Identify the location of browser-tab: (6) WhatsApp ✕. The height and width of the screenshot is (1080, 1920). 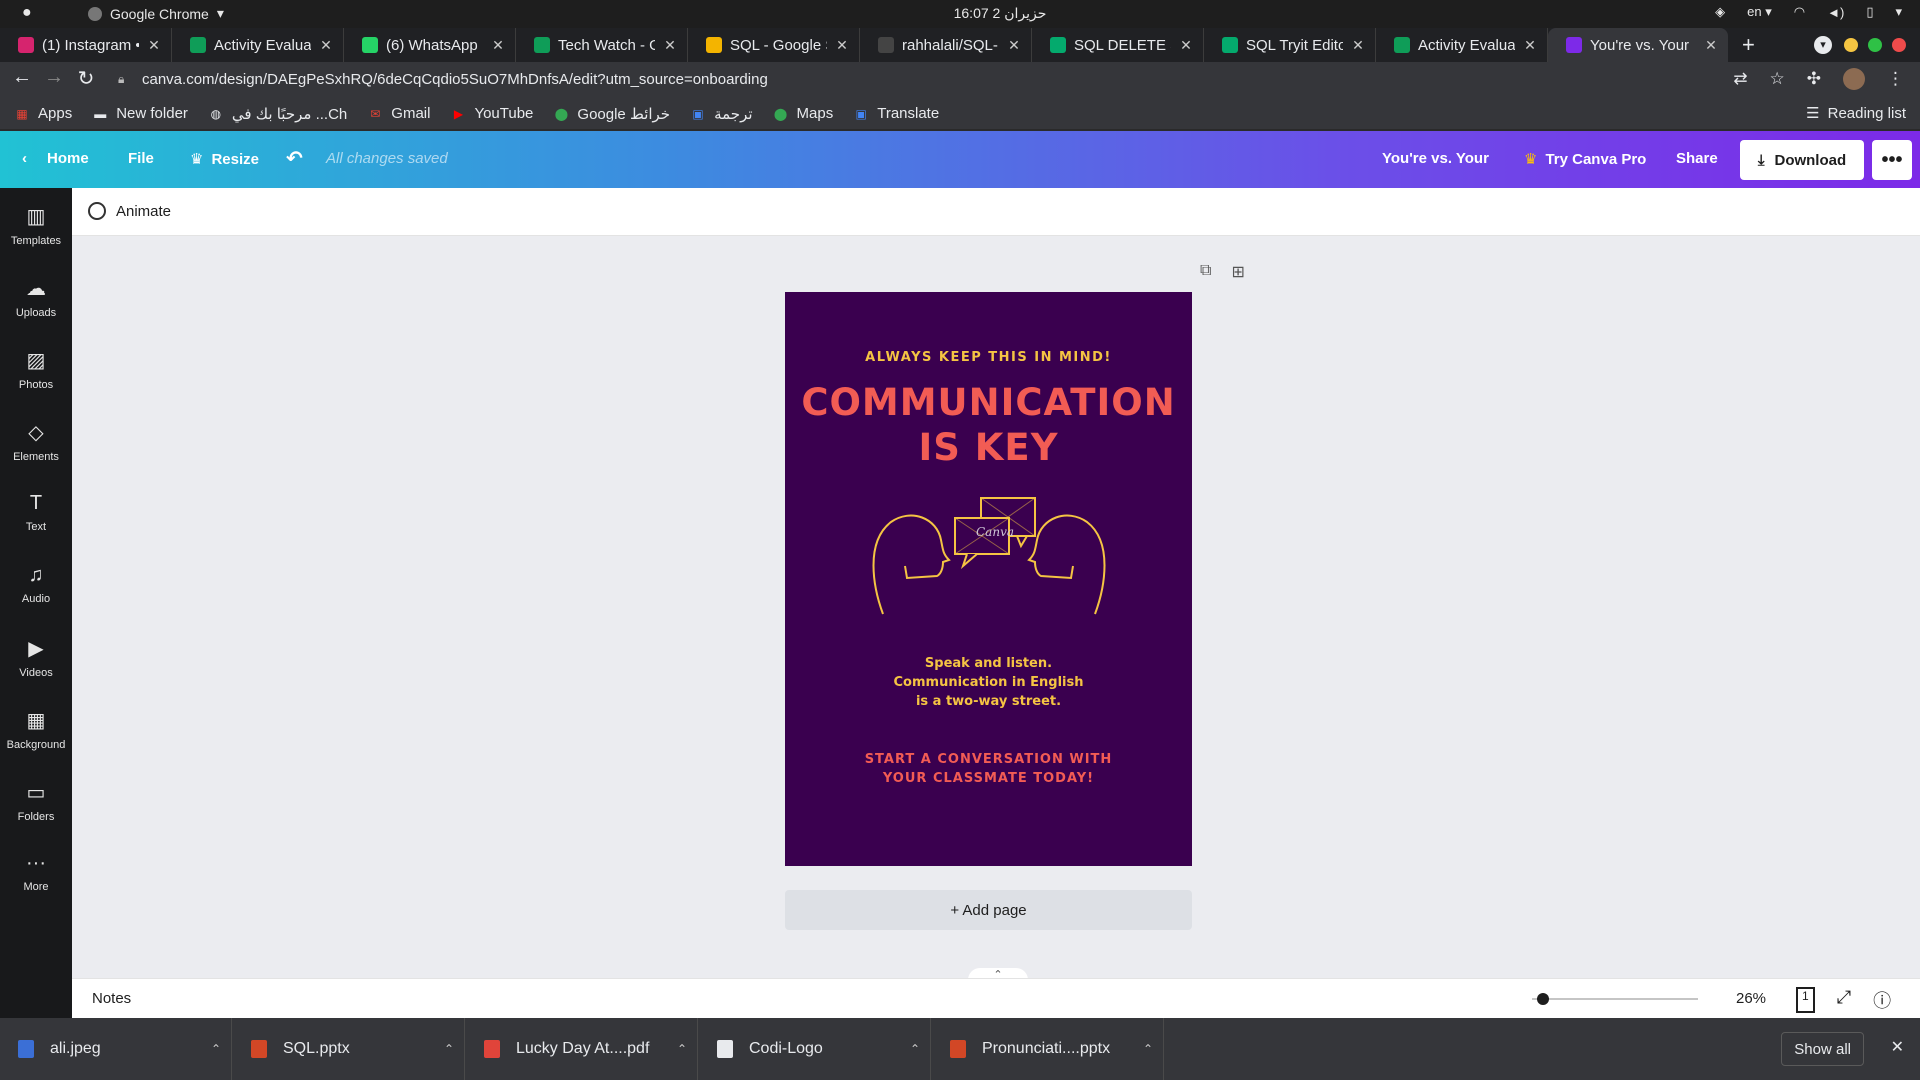
(430, 45).